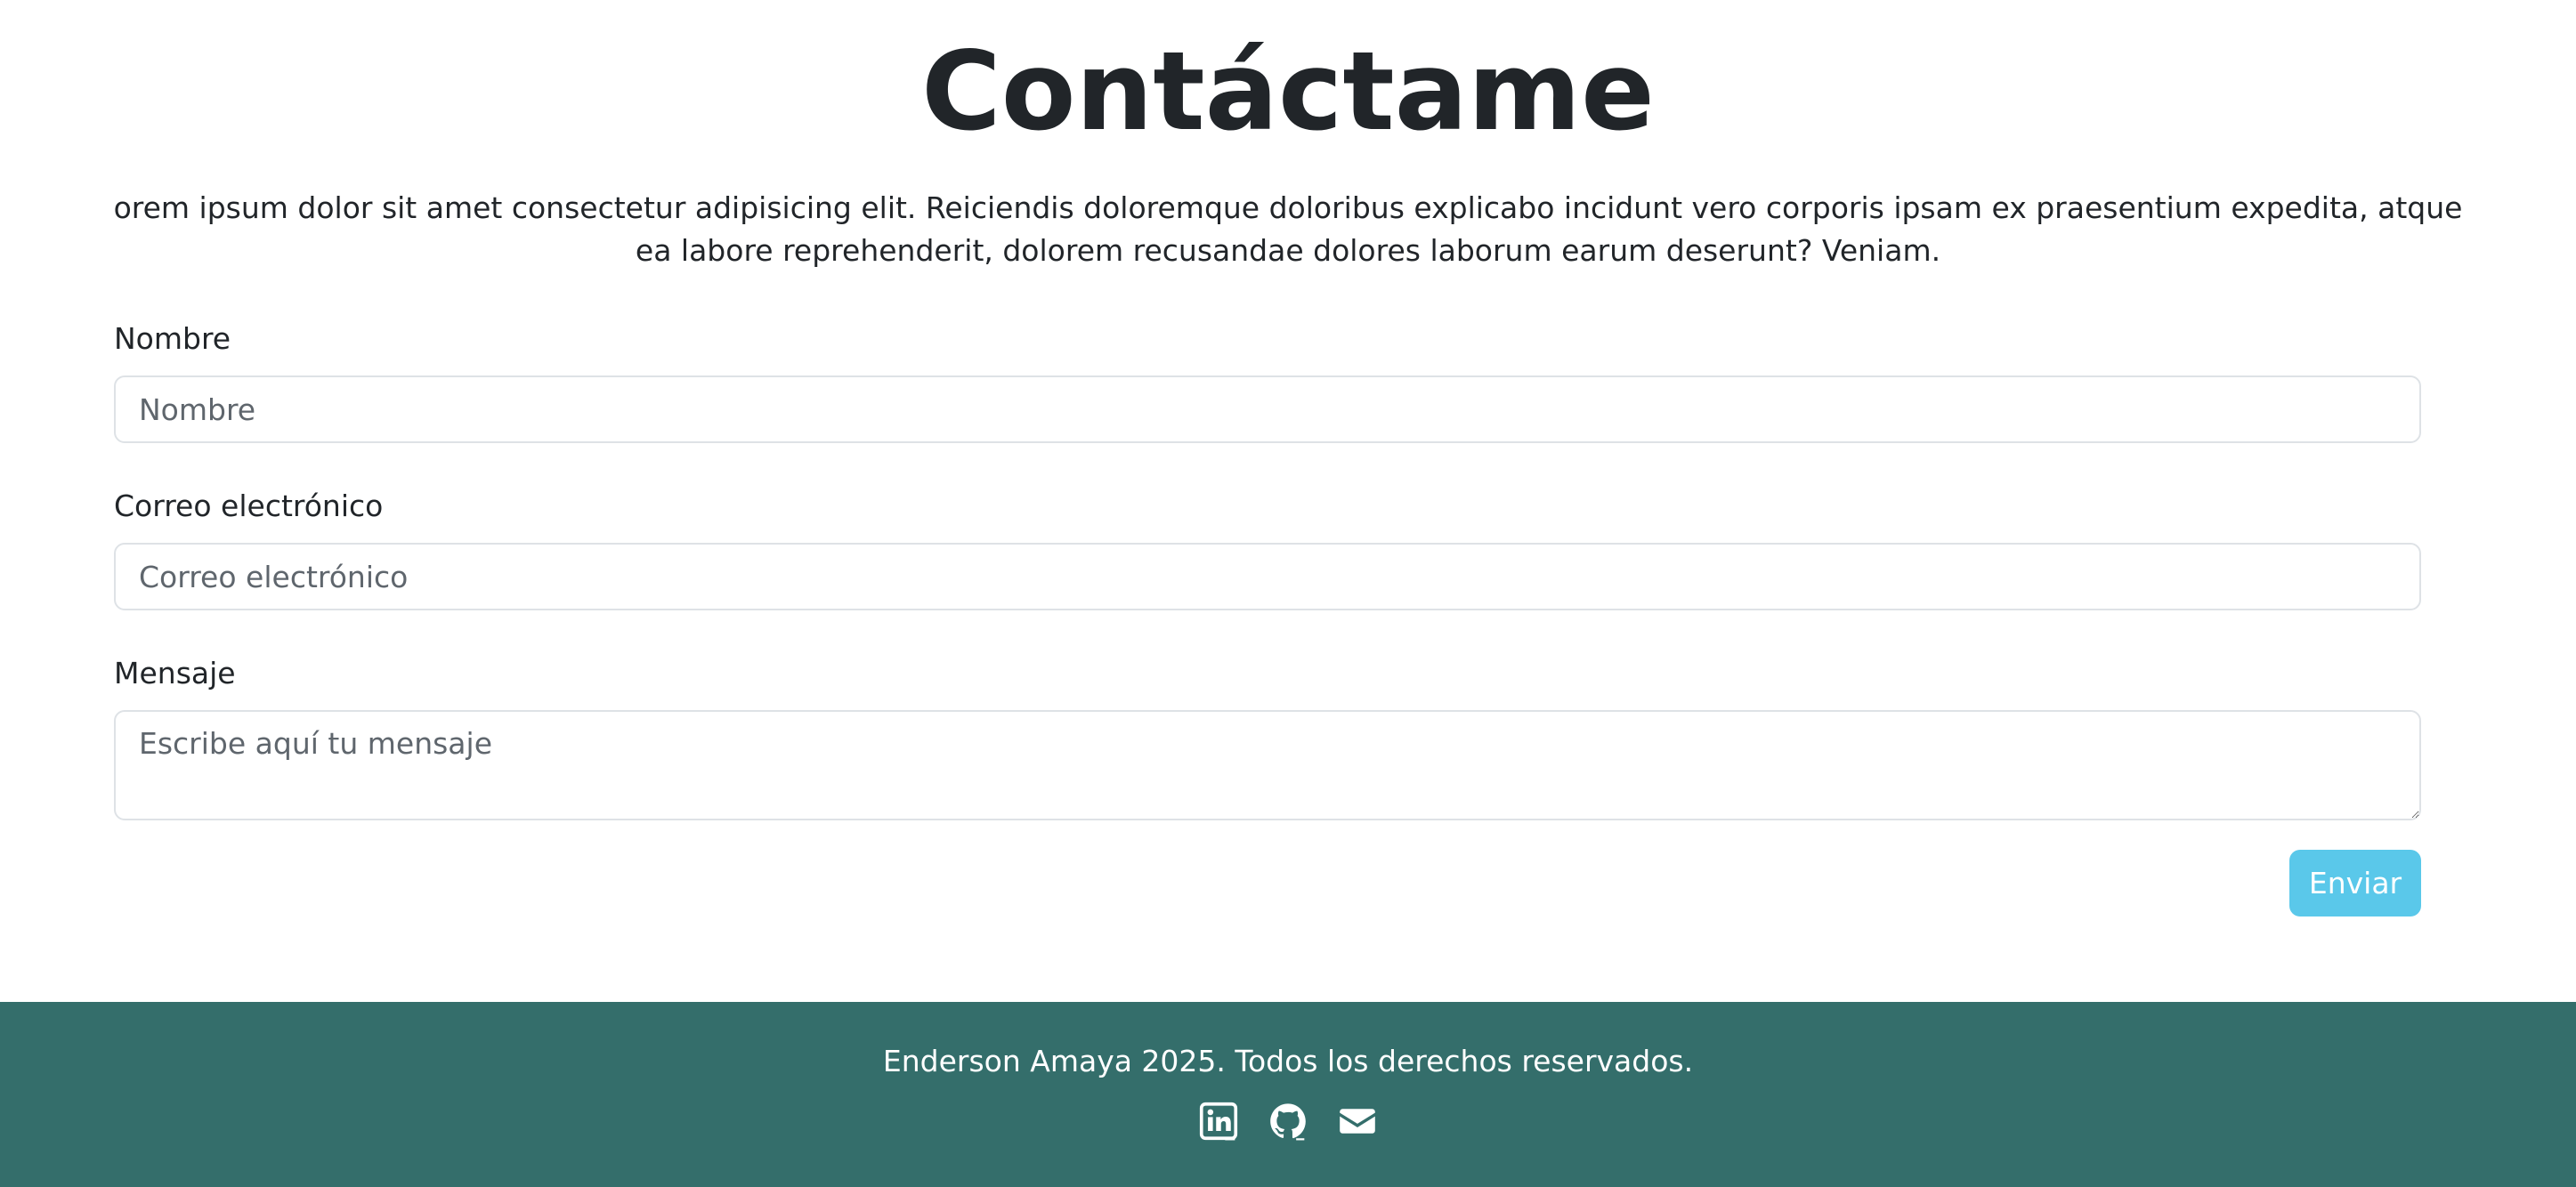 This screenshot has height=1187, width=2576. Describe the element at coordinates (2355, 883) in the screenshot. I see `submit-button: Enviar` at that location.